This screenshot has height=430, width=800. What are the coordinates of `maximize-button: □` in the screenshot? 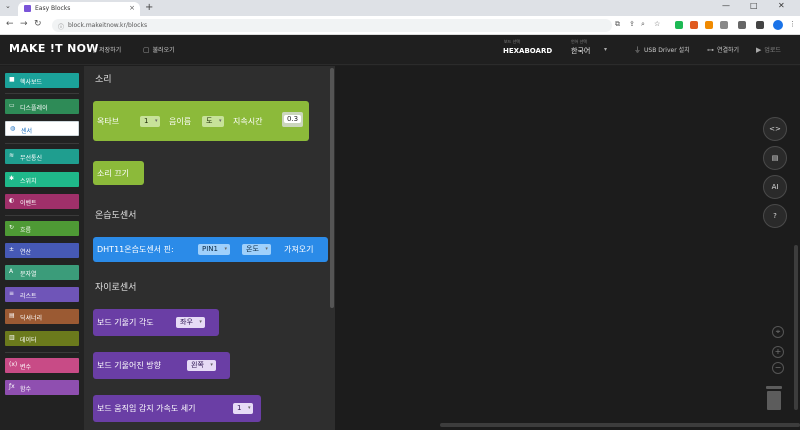 It's located at (754, 5).